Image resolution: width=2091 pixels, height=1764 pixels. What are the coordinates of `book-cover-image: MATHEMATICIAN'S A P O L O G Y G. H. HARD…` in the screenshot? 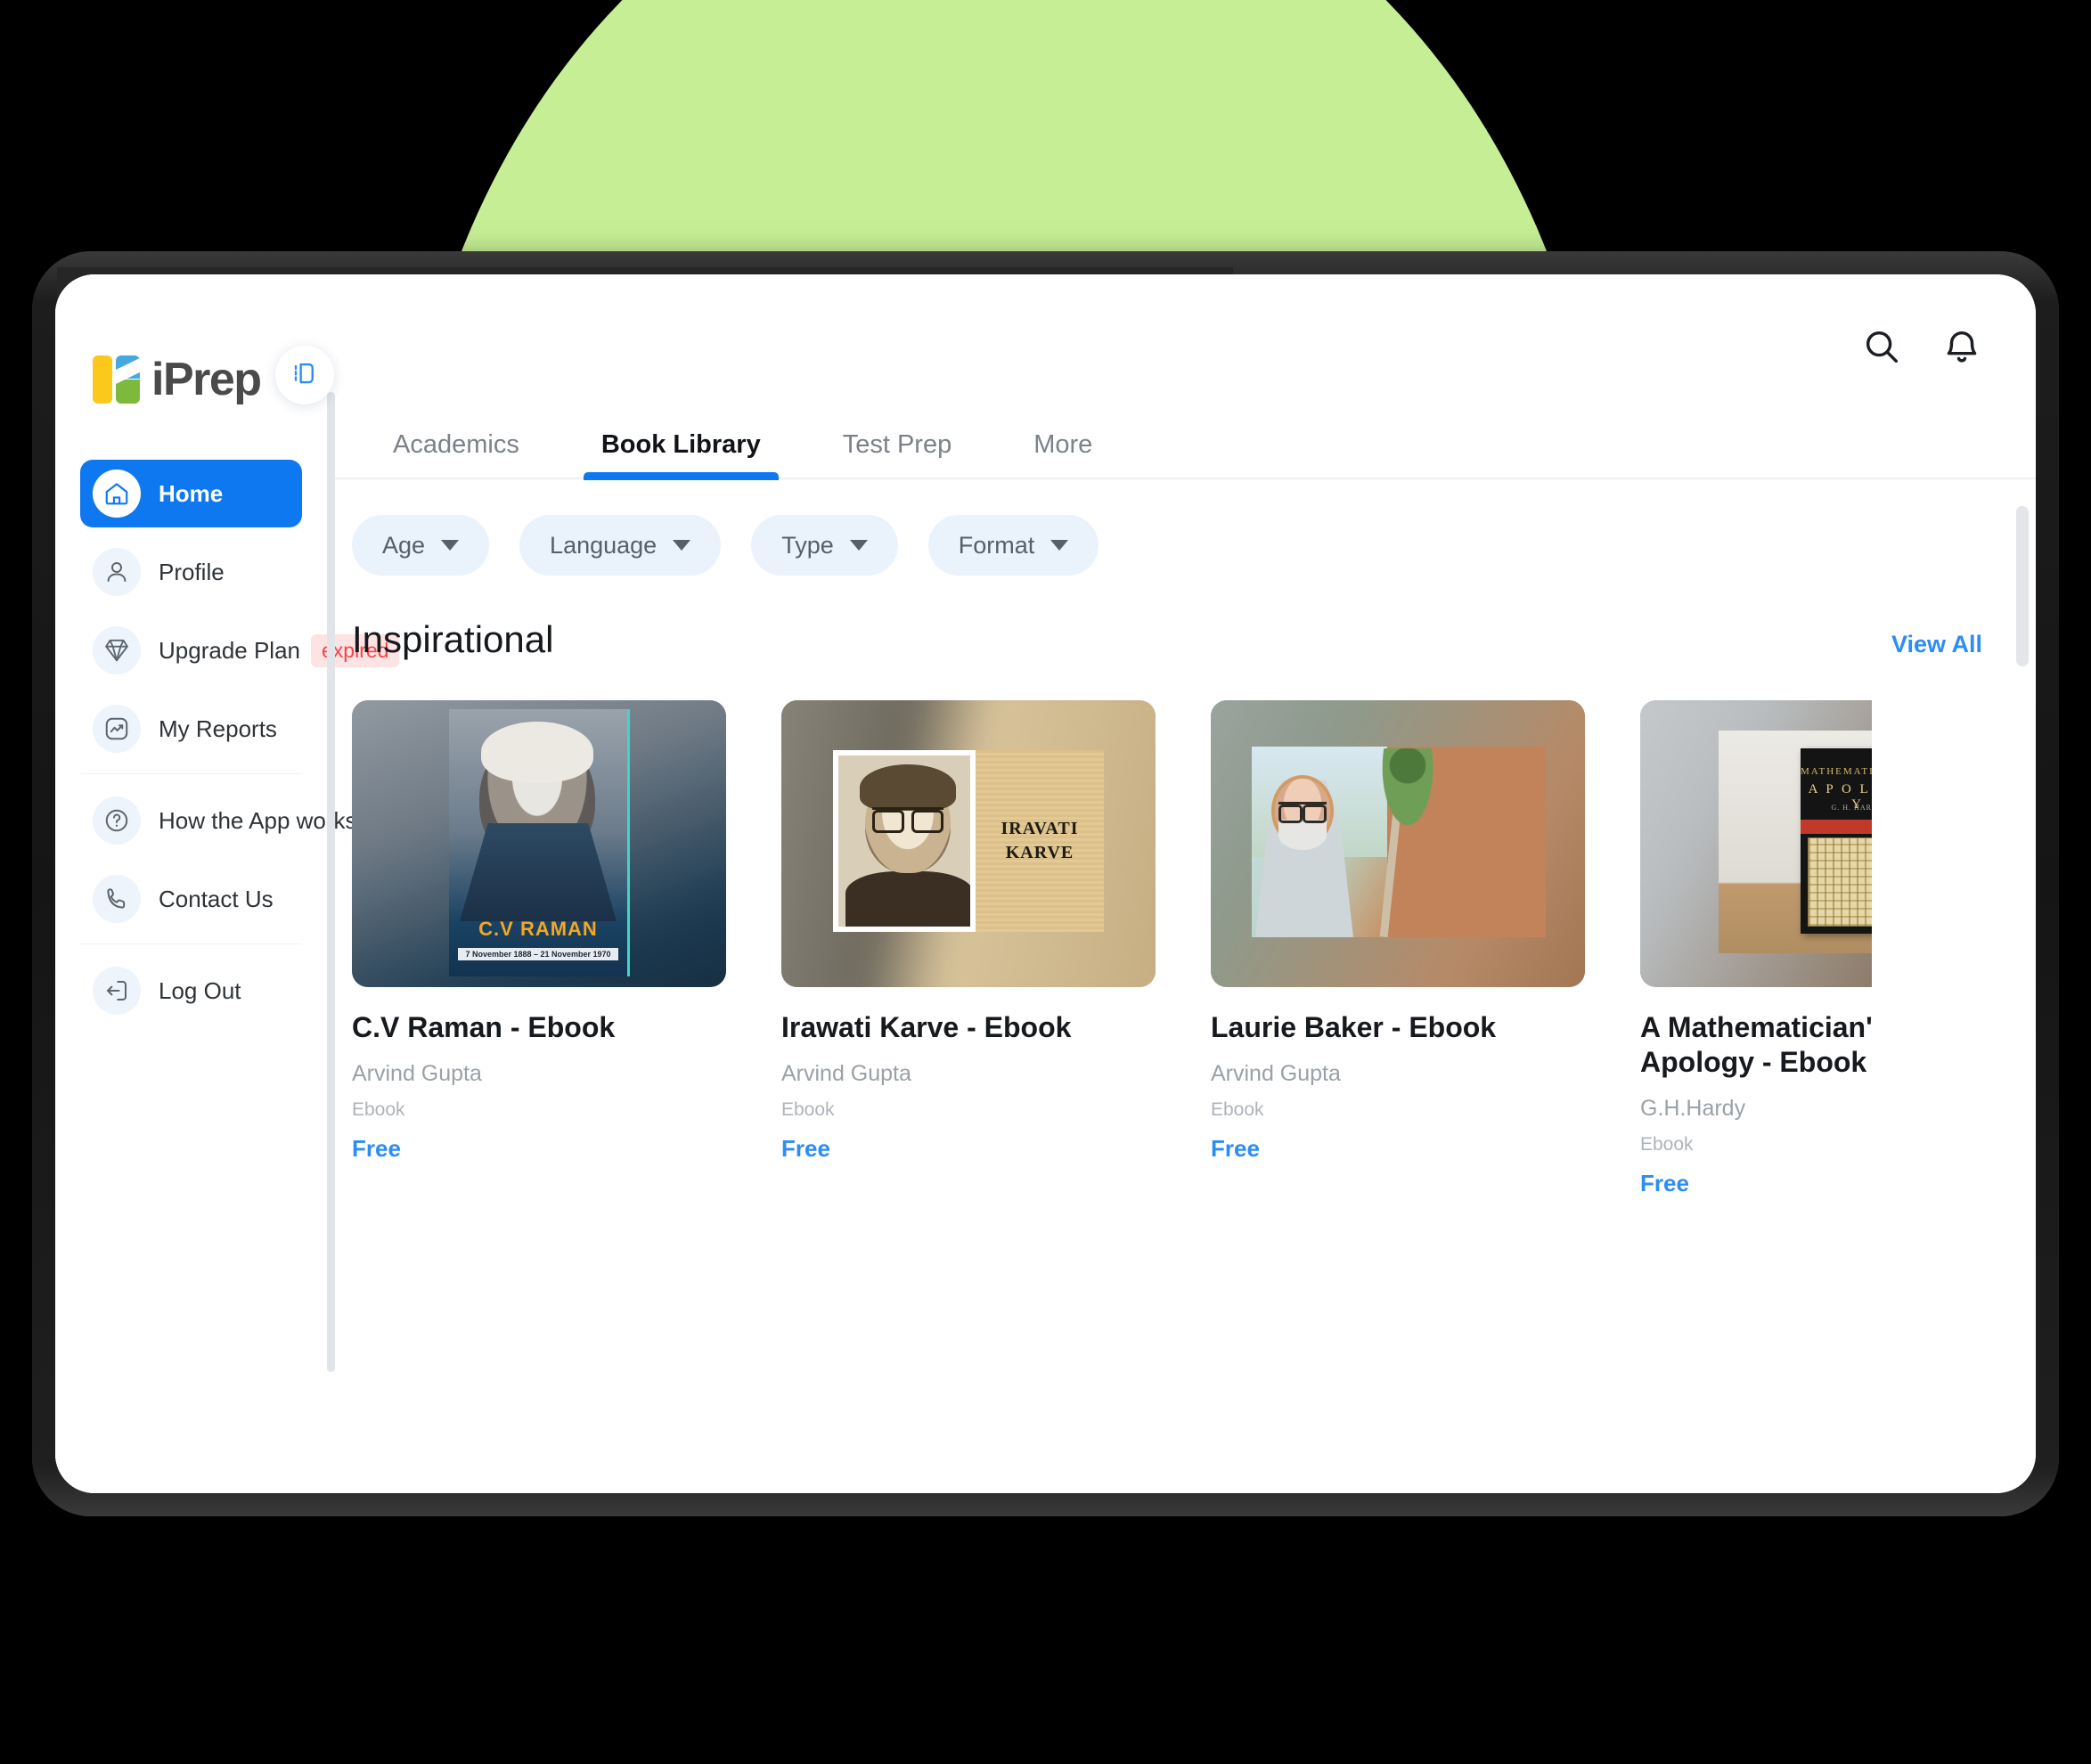 It's located at (1756, 843).